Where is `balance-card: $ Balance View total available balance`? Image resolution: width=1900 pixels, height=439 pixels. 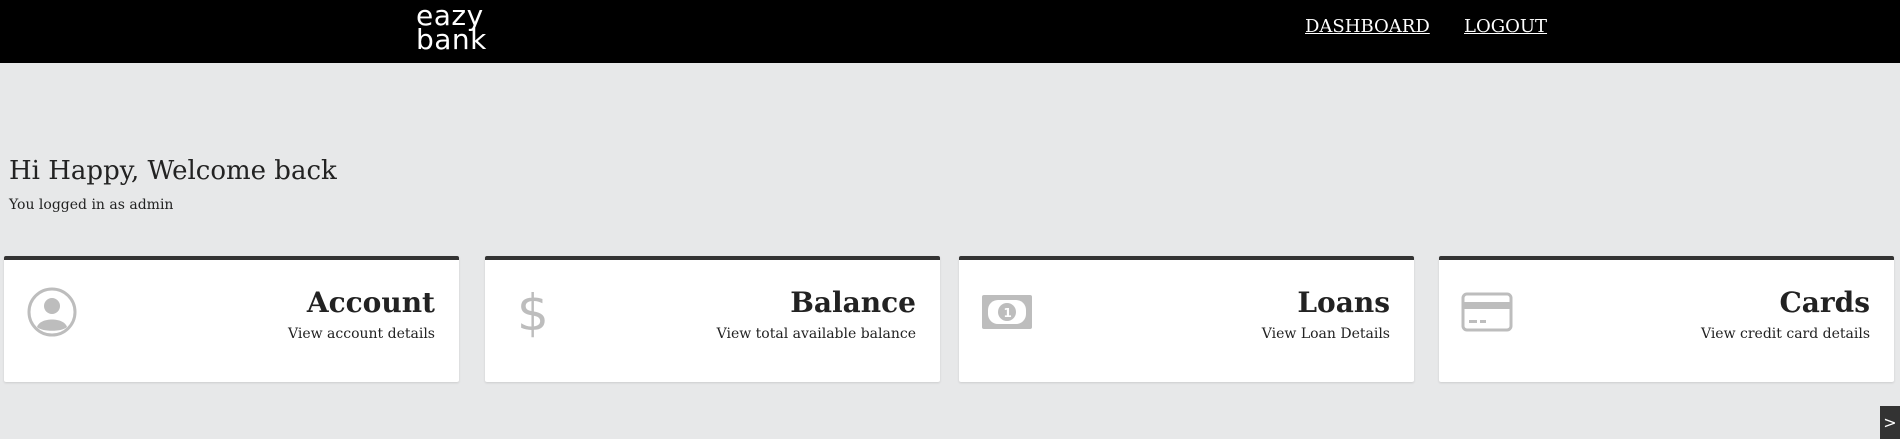 balance-card: $ Balance View total available balance is located at coordinates (712, 319).